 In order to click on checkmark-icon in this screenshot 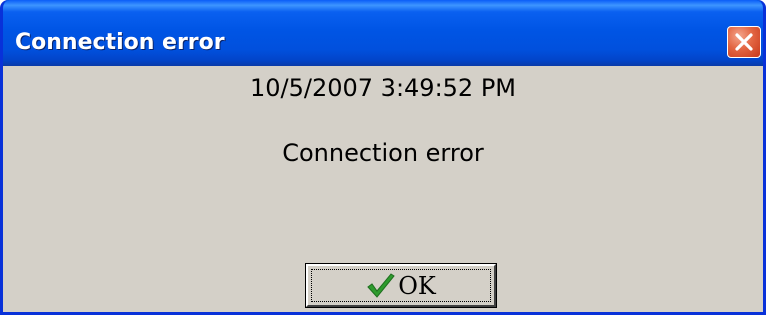, I will do `click(381, 285)`.